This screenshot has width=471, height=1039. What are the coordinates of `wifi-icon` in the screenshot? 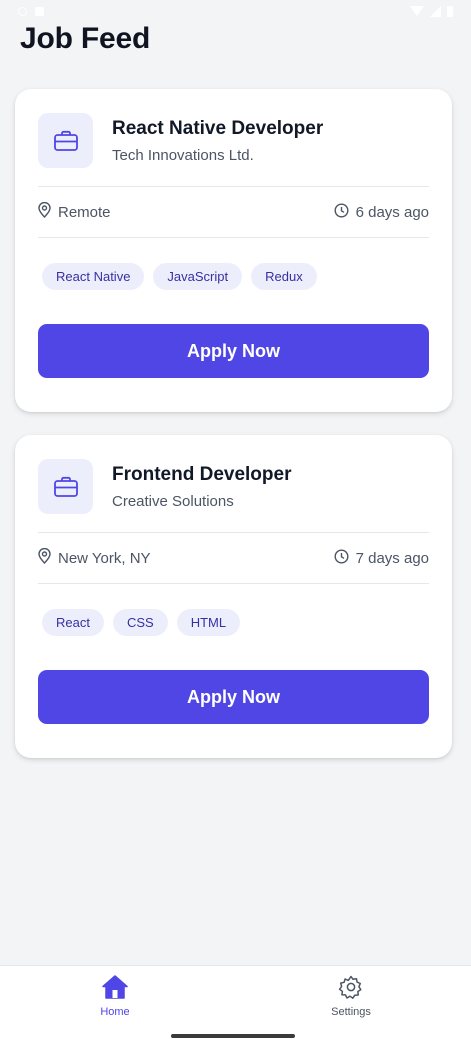 It's located at (417, 11).